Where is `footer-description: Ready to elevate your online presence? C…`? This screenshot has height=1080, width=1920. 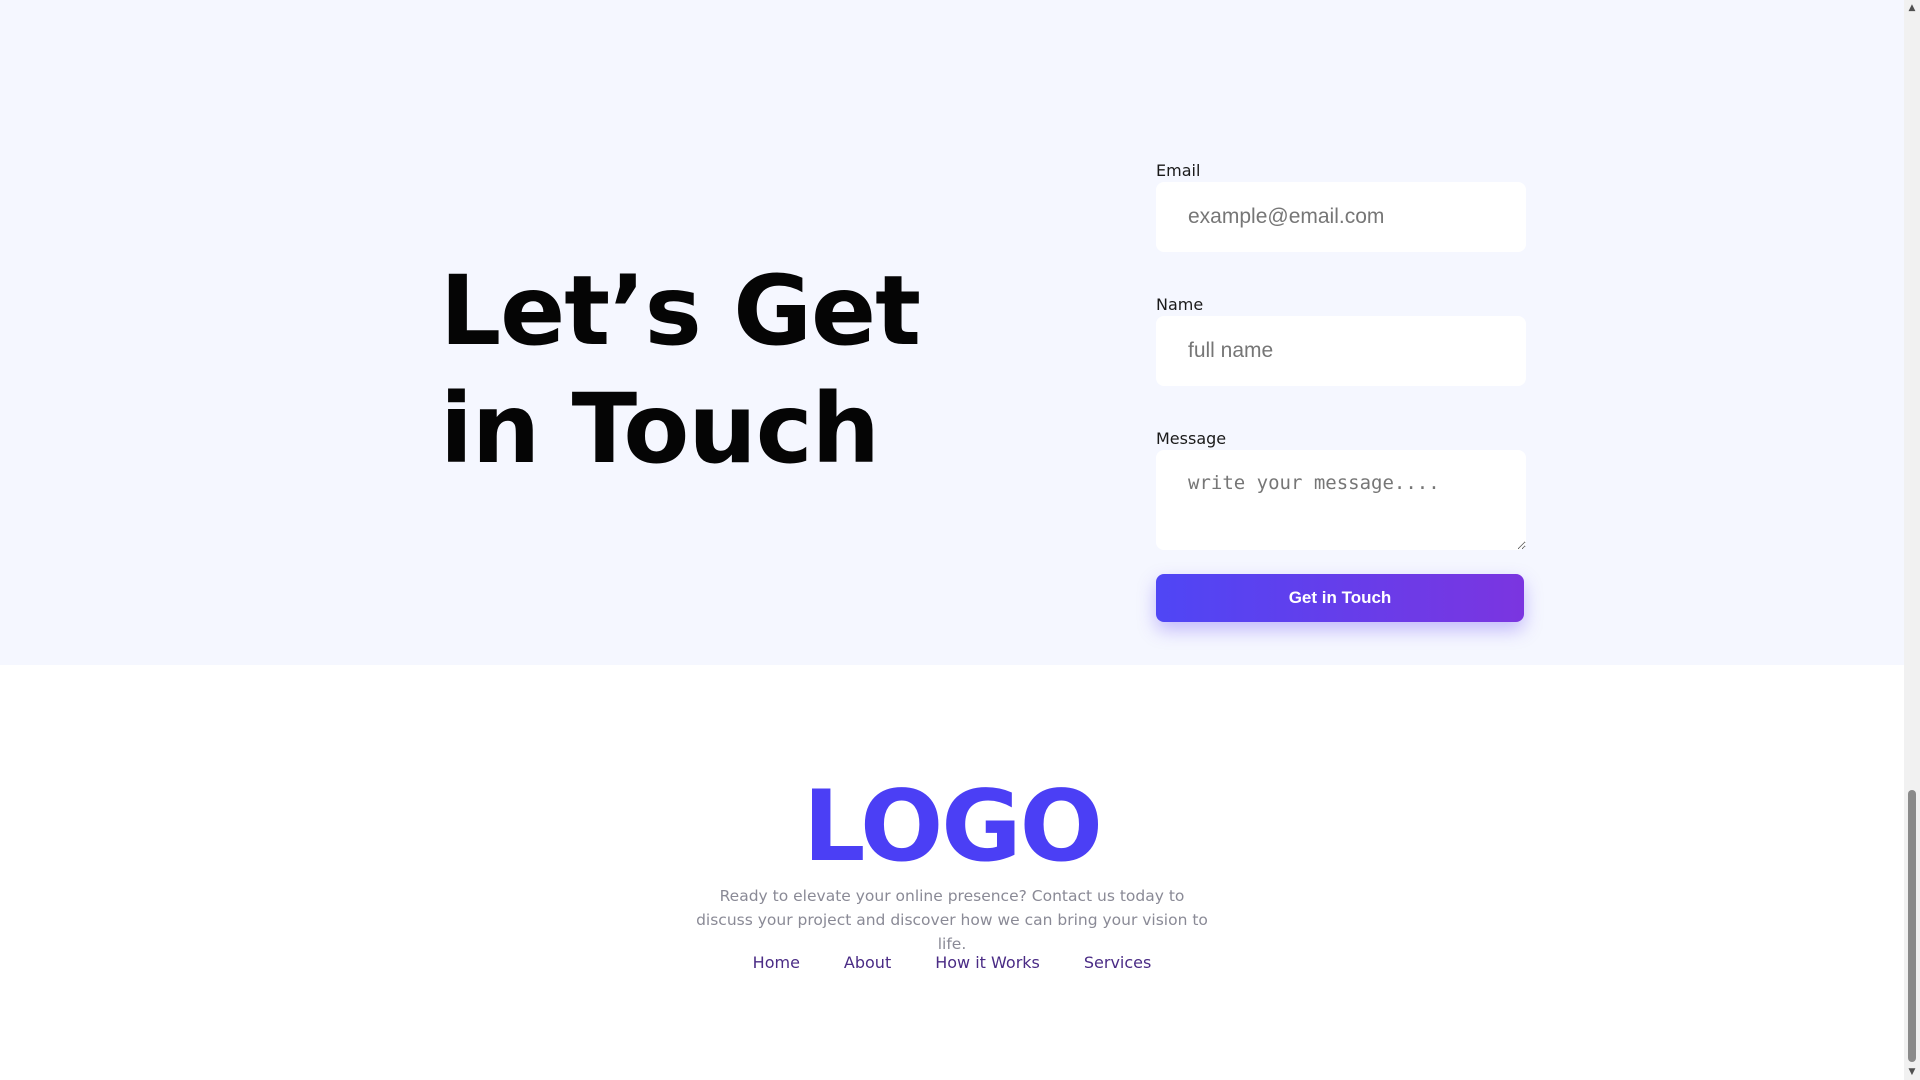 footer-description: Ready to elevate your online presence? C… is located at coordinates (952, 920).